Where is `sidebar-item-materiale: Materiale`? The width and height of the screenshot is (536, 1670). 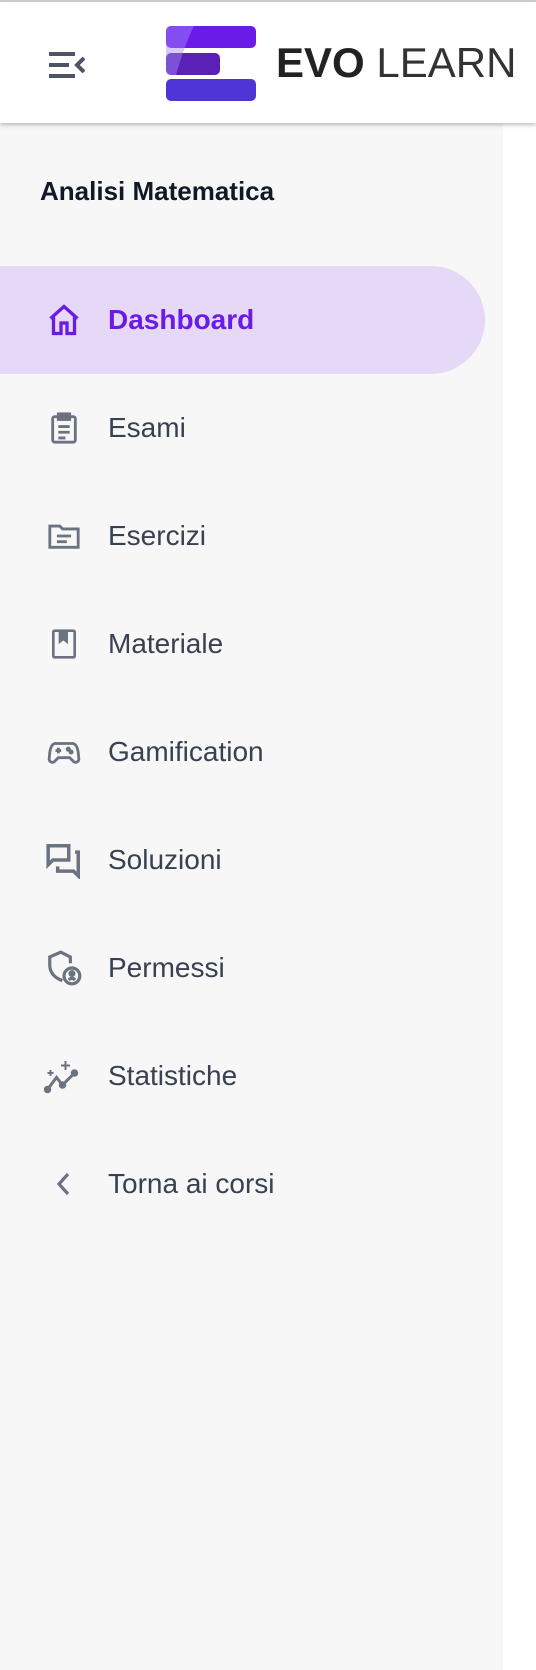 sidebar-item-materiale: Materiale is located at coordinates (242, 644).